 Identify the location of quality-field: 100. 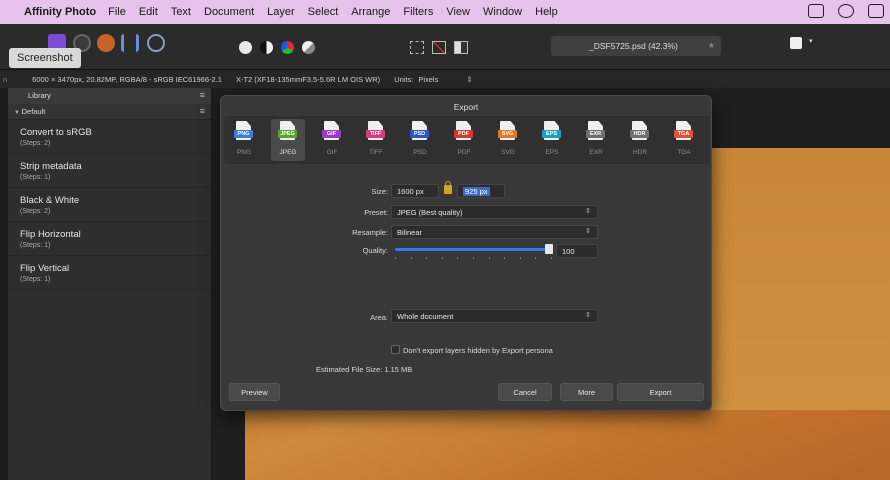
(577, 251).